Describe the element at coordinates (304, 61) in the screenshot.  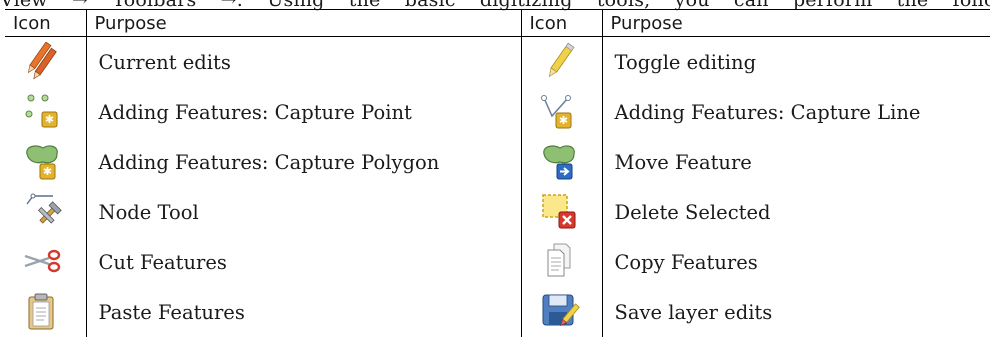
I see `purpose-cell: Current edits` at that location.